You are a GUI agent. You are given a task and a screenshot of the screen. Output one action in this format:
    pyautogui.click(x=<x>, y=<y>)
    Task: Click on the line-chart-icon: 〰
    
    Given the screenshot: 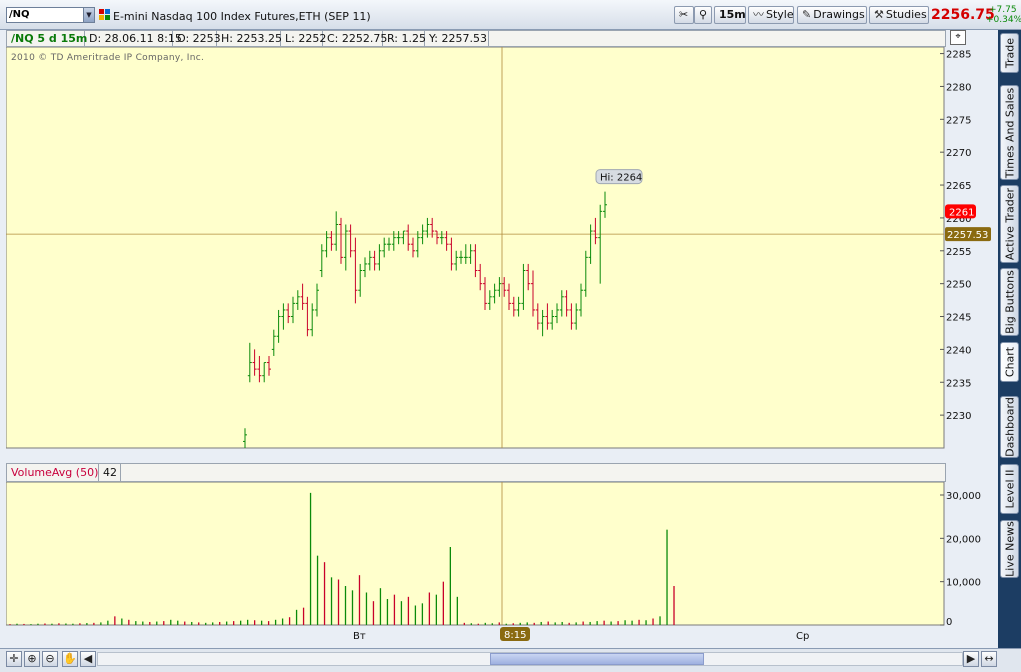 What is the action you would take?
    pyautogui.click(x=758, y=14)
    